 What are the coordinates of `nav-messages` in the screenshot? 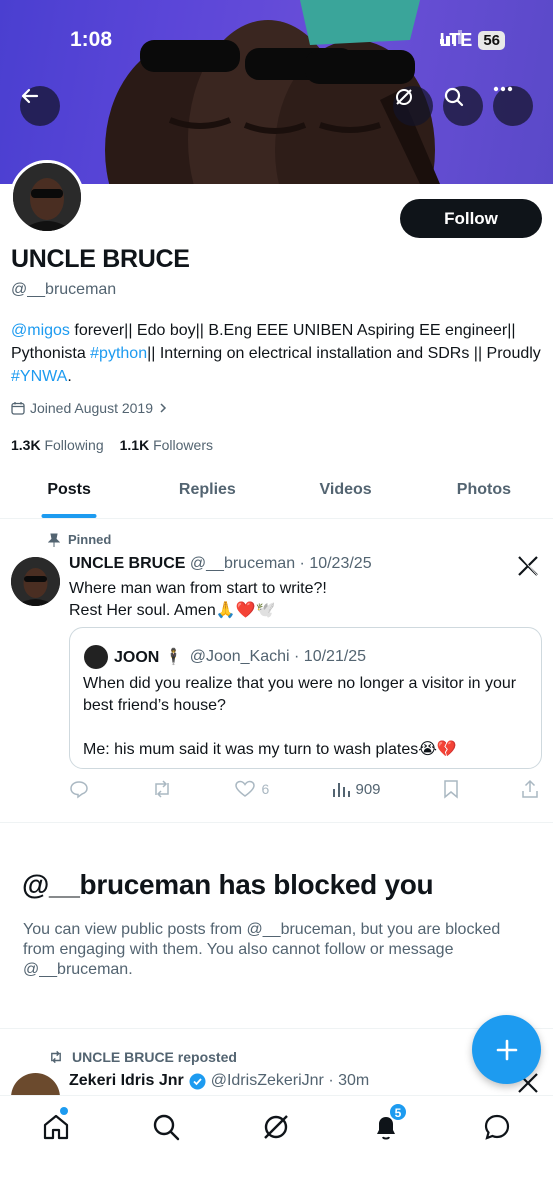 It's located at (497, 1127).